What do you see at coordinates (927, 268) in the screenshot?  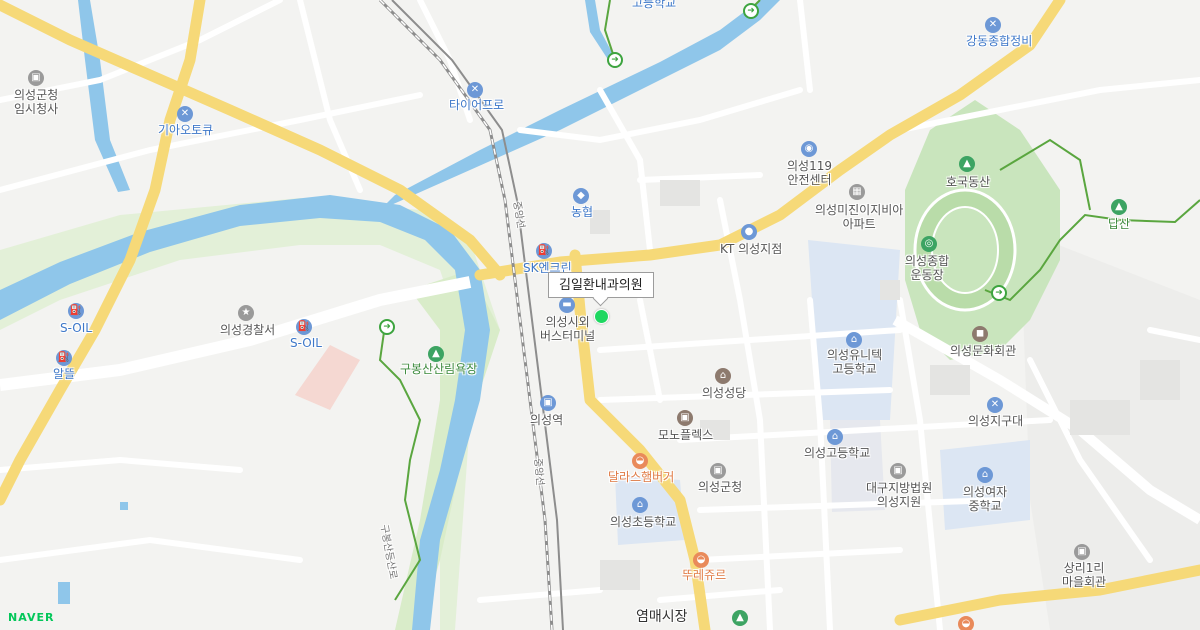 I see `label-stadium: 의성종합 운동장` at bounding box center [927, 268].